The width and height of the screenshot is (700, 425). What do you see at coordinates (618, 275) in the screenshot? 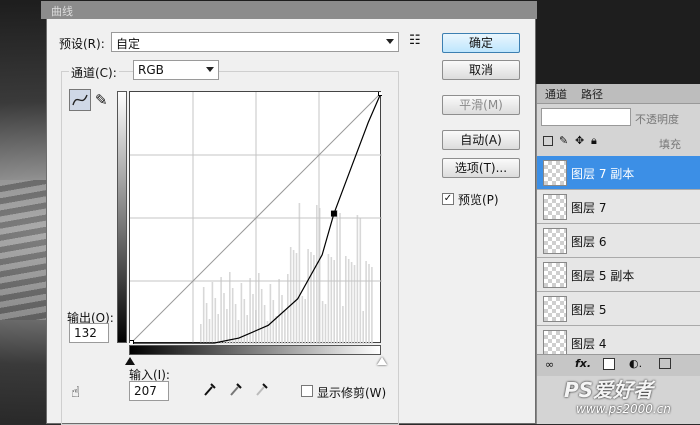
I see `layer-row: 图层 5 副本` at bounding box center [618, 275].